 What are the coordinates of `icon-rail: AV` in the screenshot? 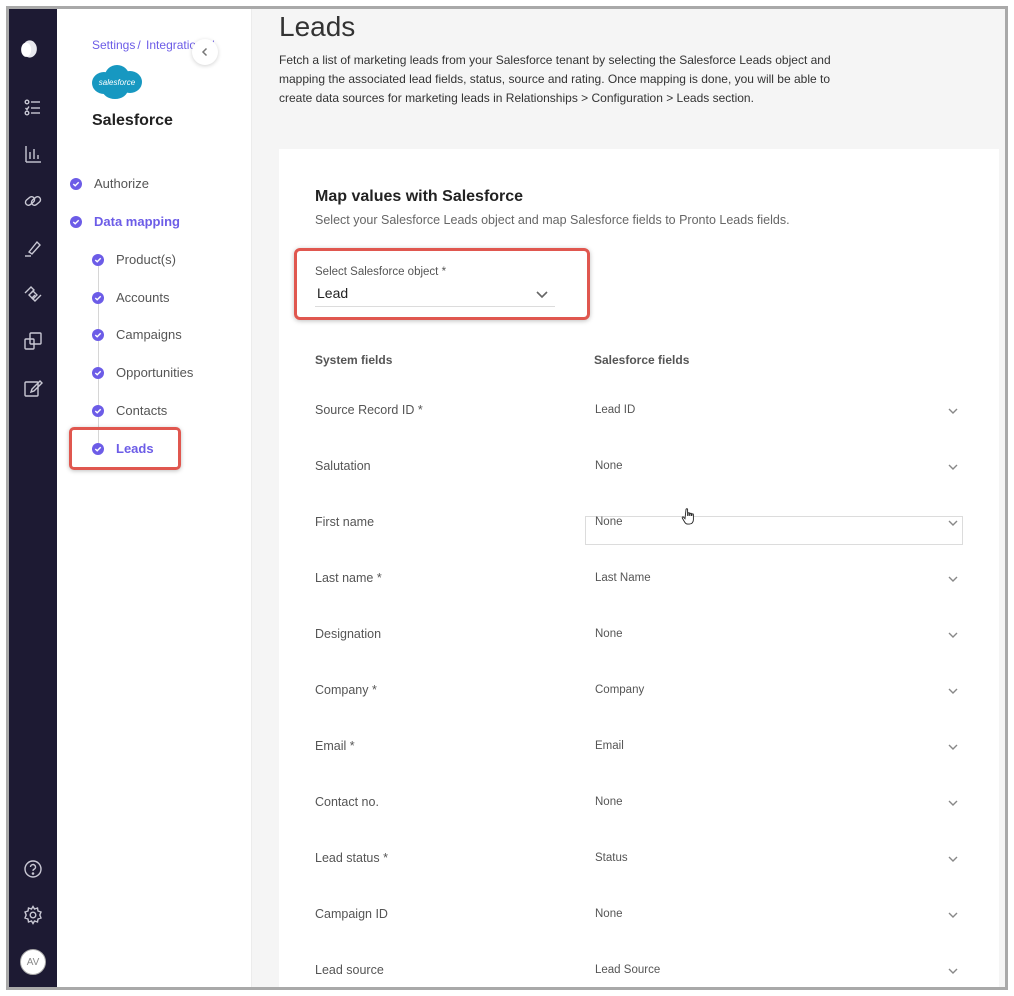 It's located at (33, 498).